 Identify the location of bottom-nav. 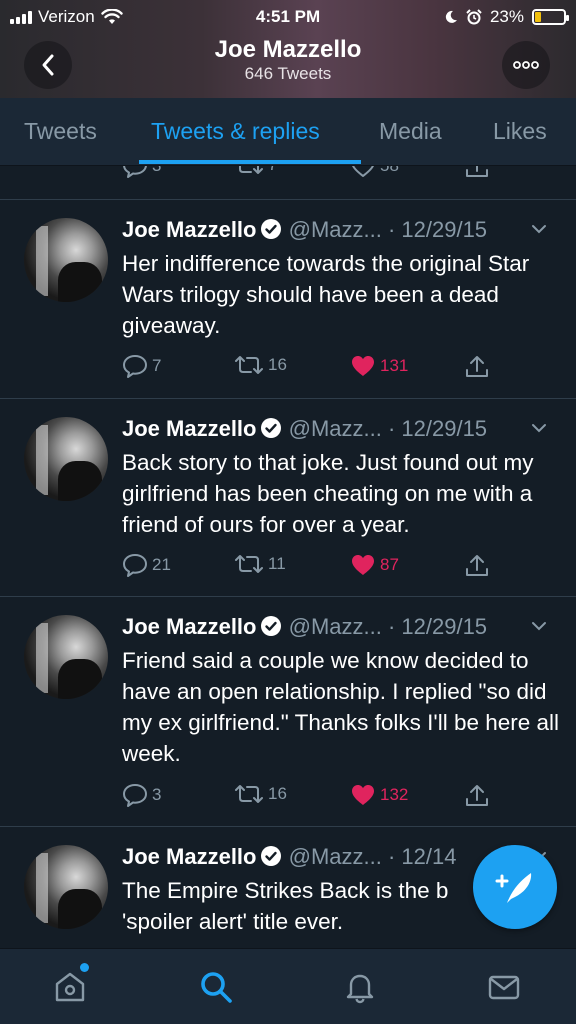
(288, 986).